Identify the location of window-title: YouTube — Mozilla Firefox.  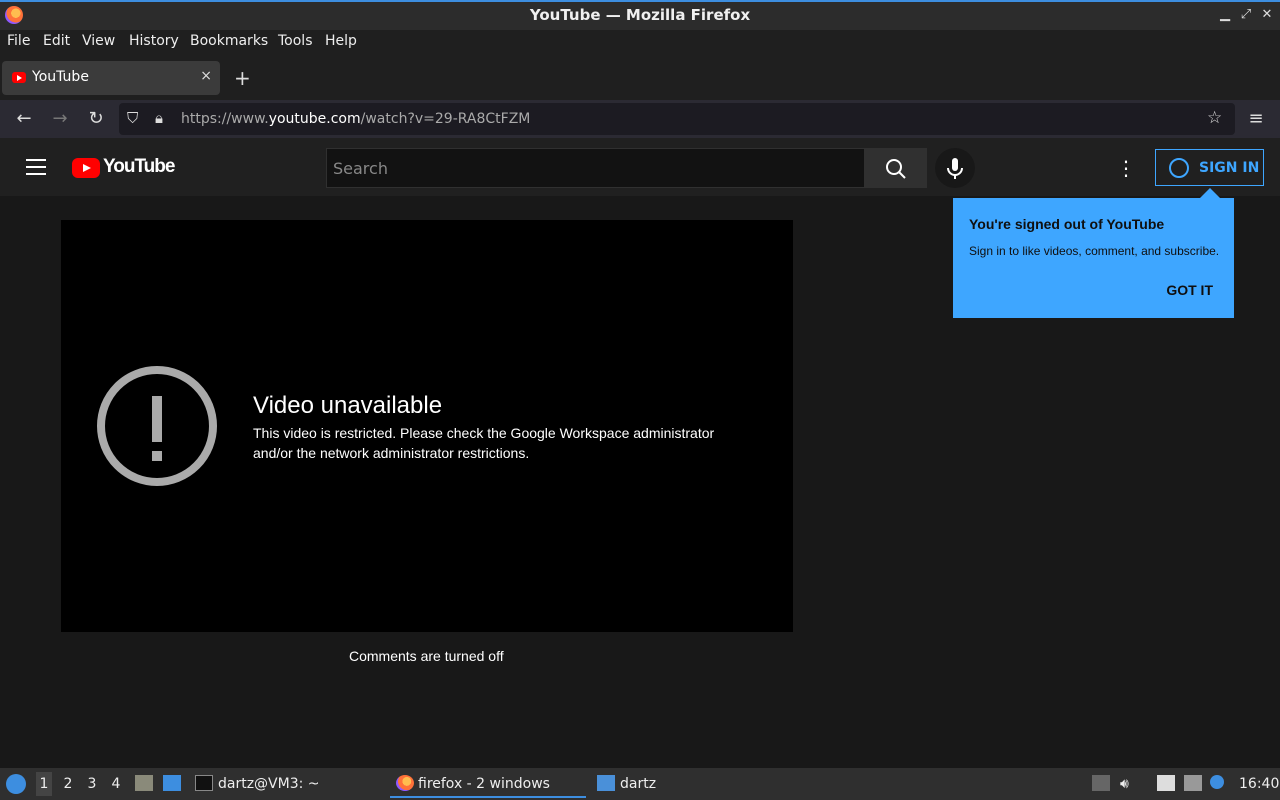
(640, 15).